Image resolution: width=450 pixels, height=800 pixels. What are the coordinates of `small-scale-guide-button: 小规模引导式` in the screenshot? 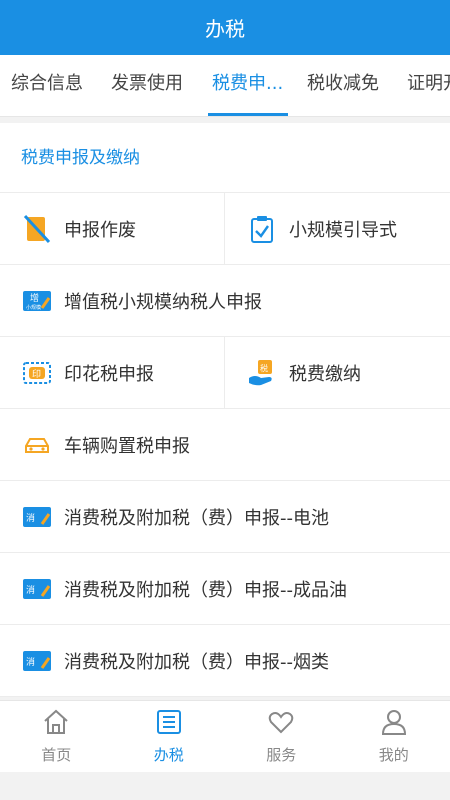 It's located at (337, 228).